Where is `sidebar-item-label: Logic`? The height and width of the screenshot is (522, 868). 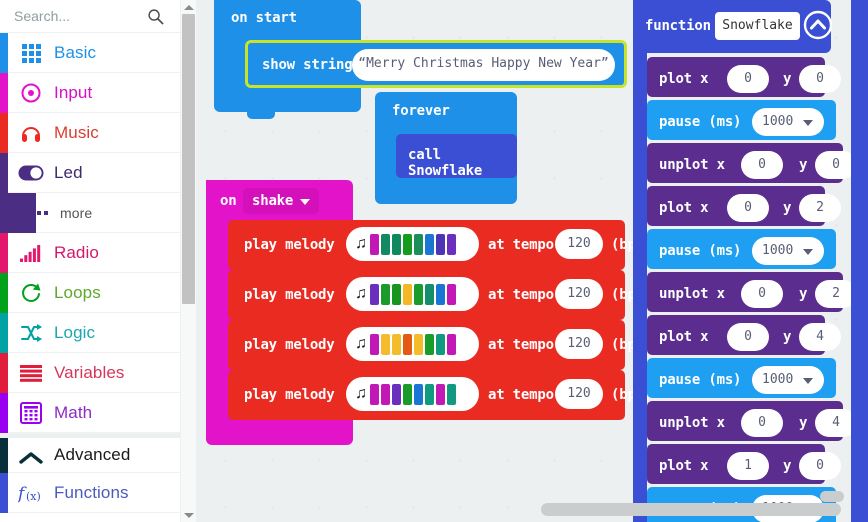
sidebar-item-label: Logic is located at coordinates (75, 332).